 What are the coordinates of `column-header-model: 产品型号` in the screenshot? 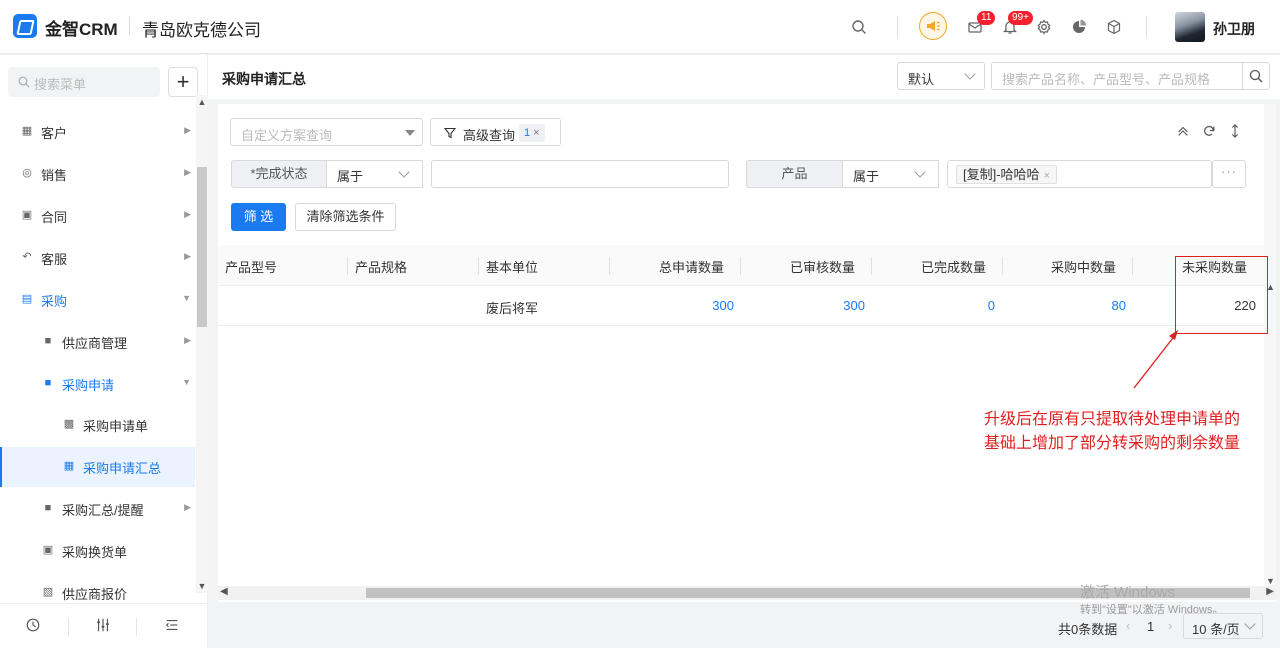 It's located at (251, 266).